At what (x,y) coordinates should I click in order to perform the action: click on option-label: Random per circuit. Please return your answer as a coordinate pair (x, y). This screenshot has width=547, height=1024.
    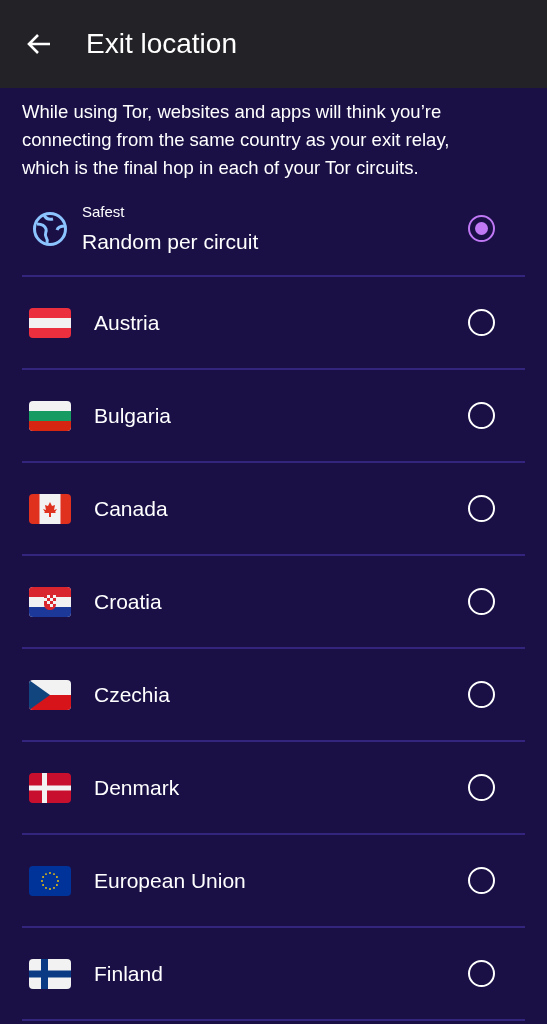
    Looking at the image, I should click on (171, 242).